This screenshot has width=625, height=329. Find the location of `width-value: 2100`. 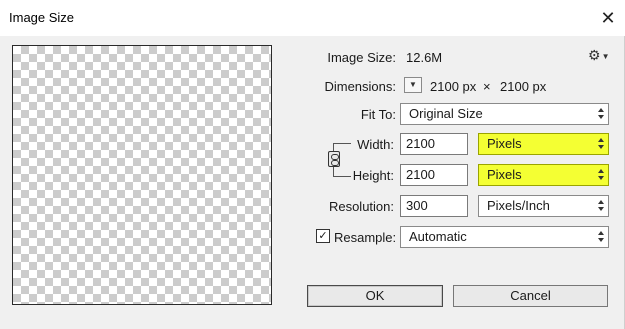

width-value: 2100 is located at coordinates (420, 143).